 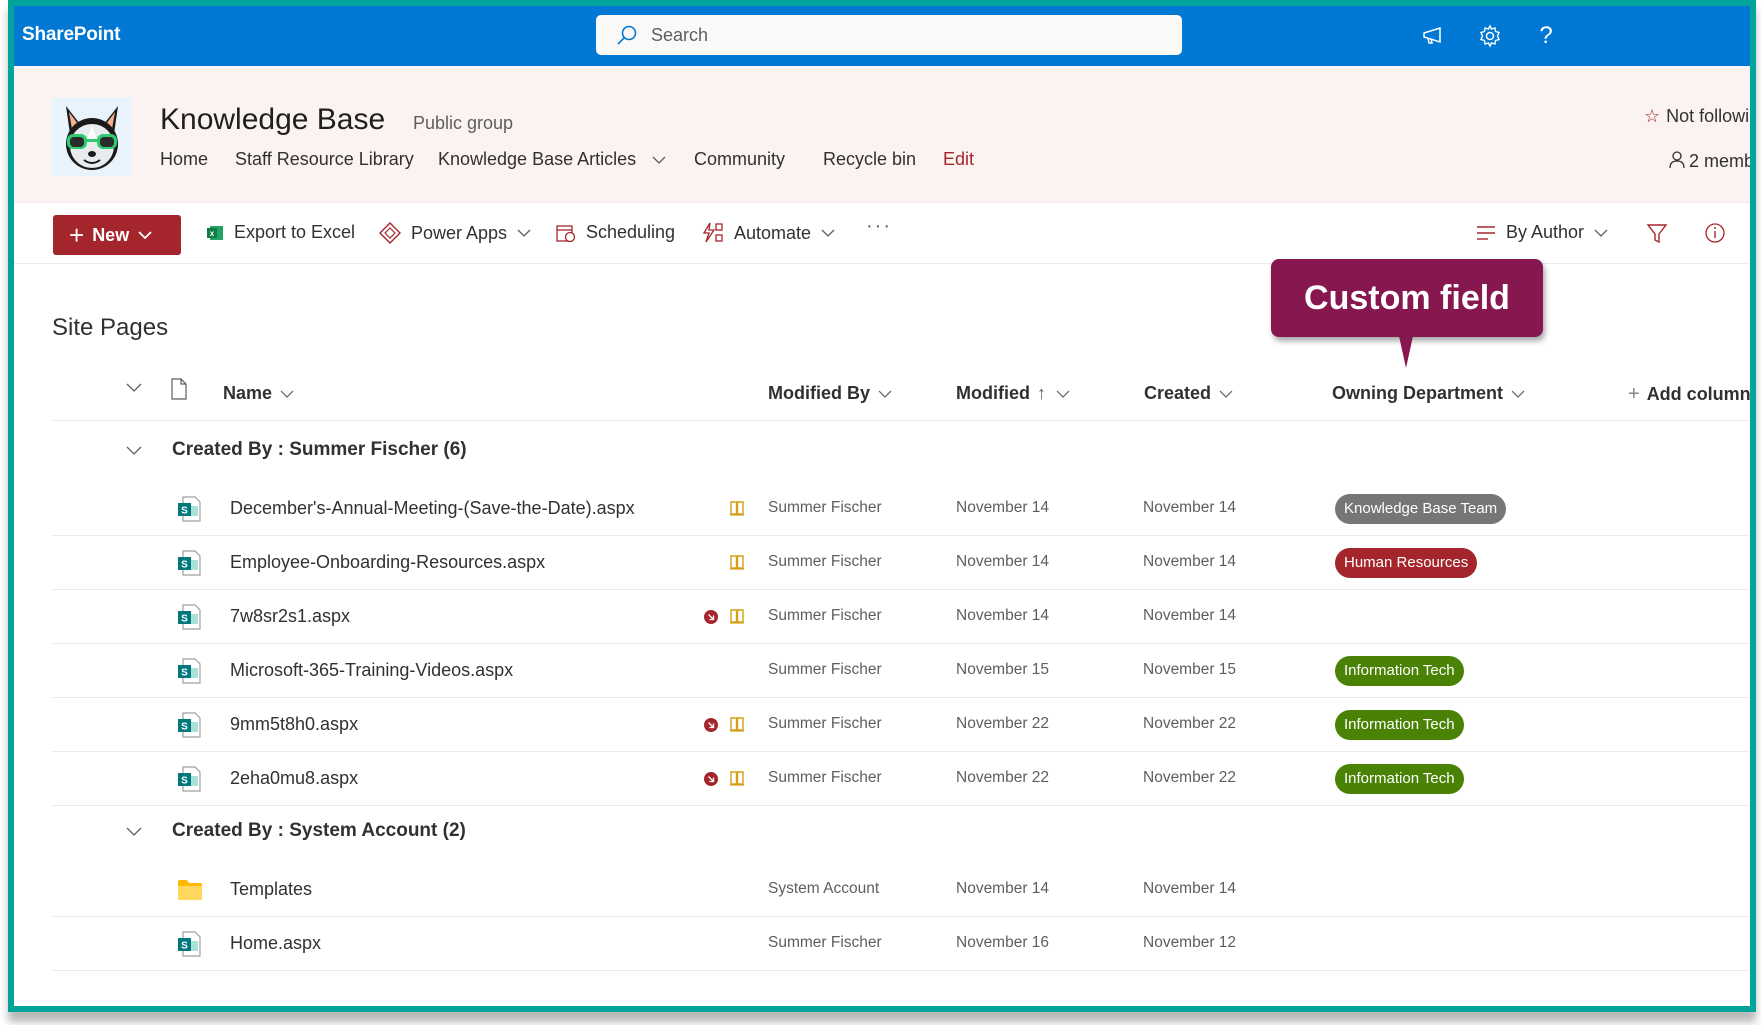 What do you see at coordinates (711, 779) in the screenshot?
I see `checked-out-status-icon` at bounding box center [711, 779].